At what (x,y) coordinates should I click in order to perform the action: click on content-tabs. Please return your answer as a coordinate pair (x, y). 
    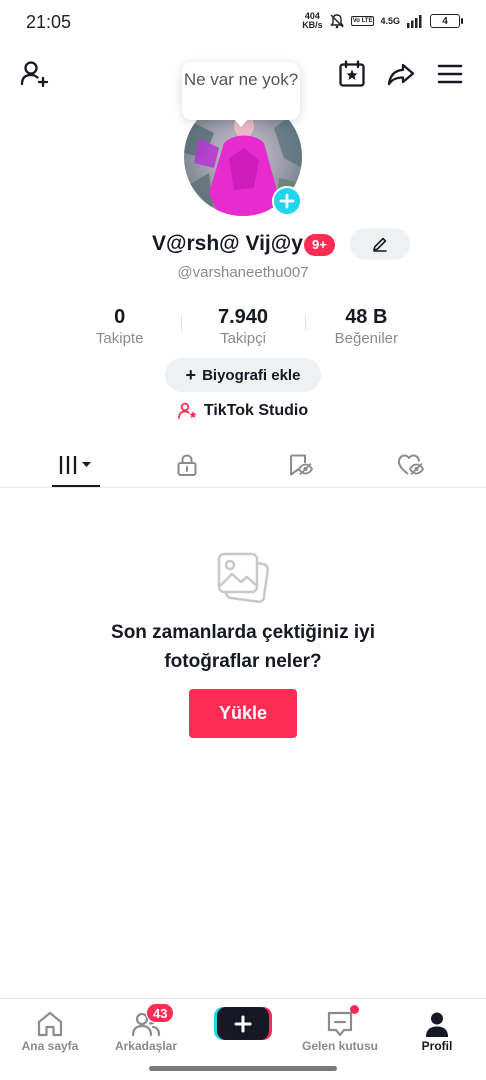
    Looking at the image, I should click on (243, 465).